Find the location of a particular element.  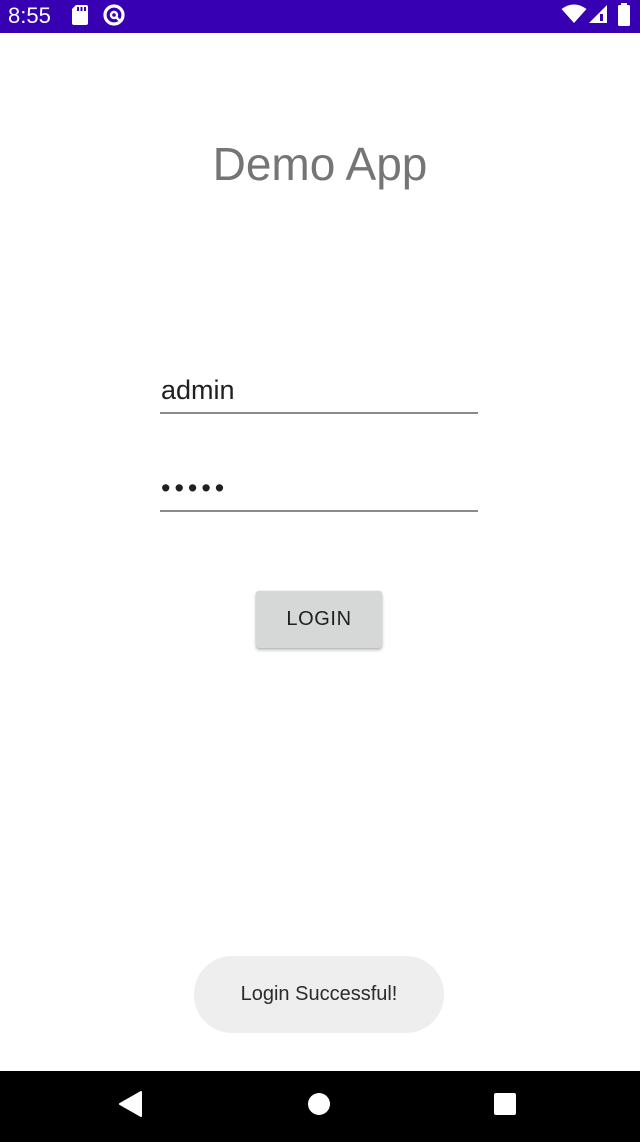

back-button is located at coordinates (130, 1106).